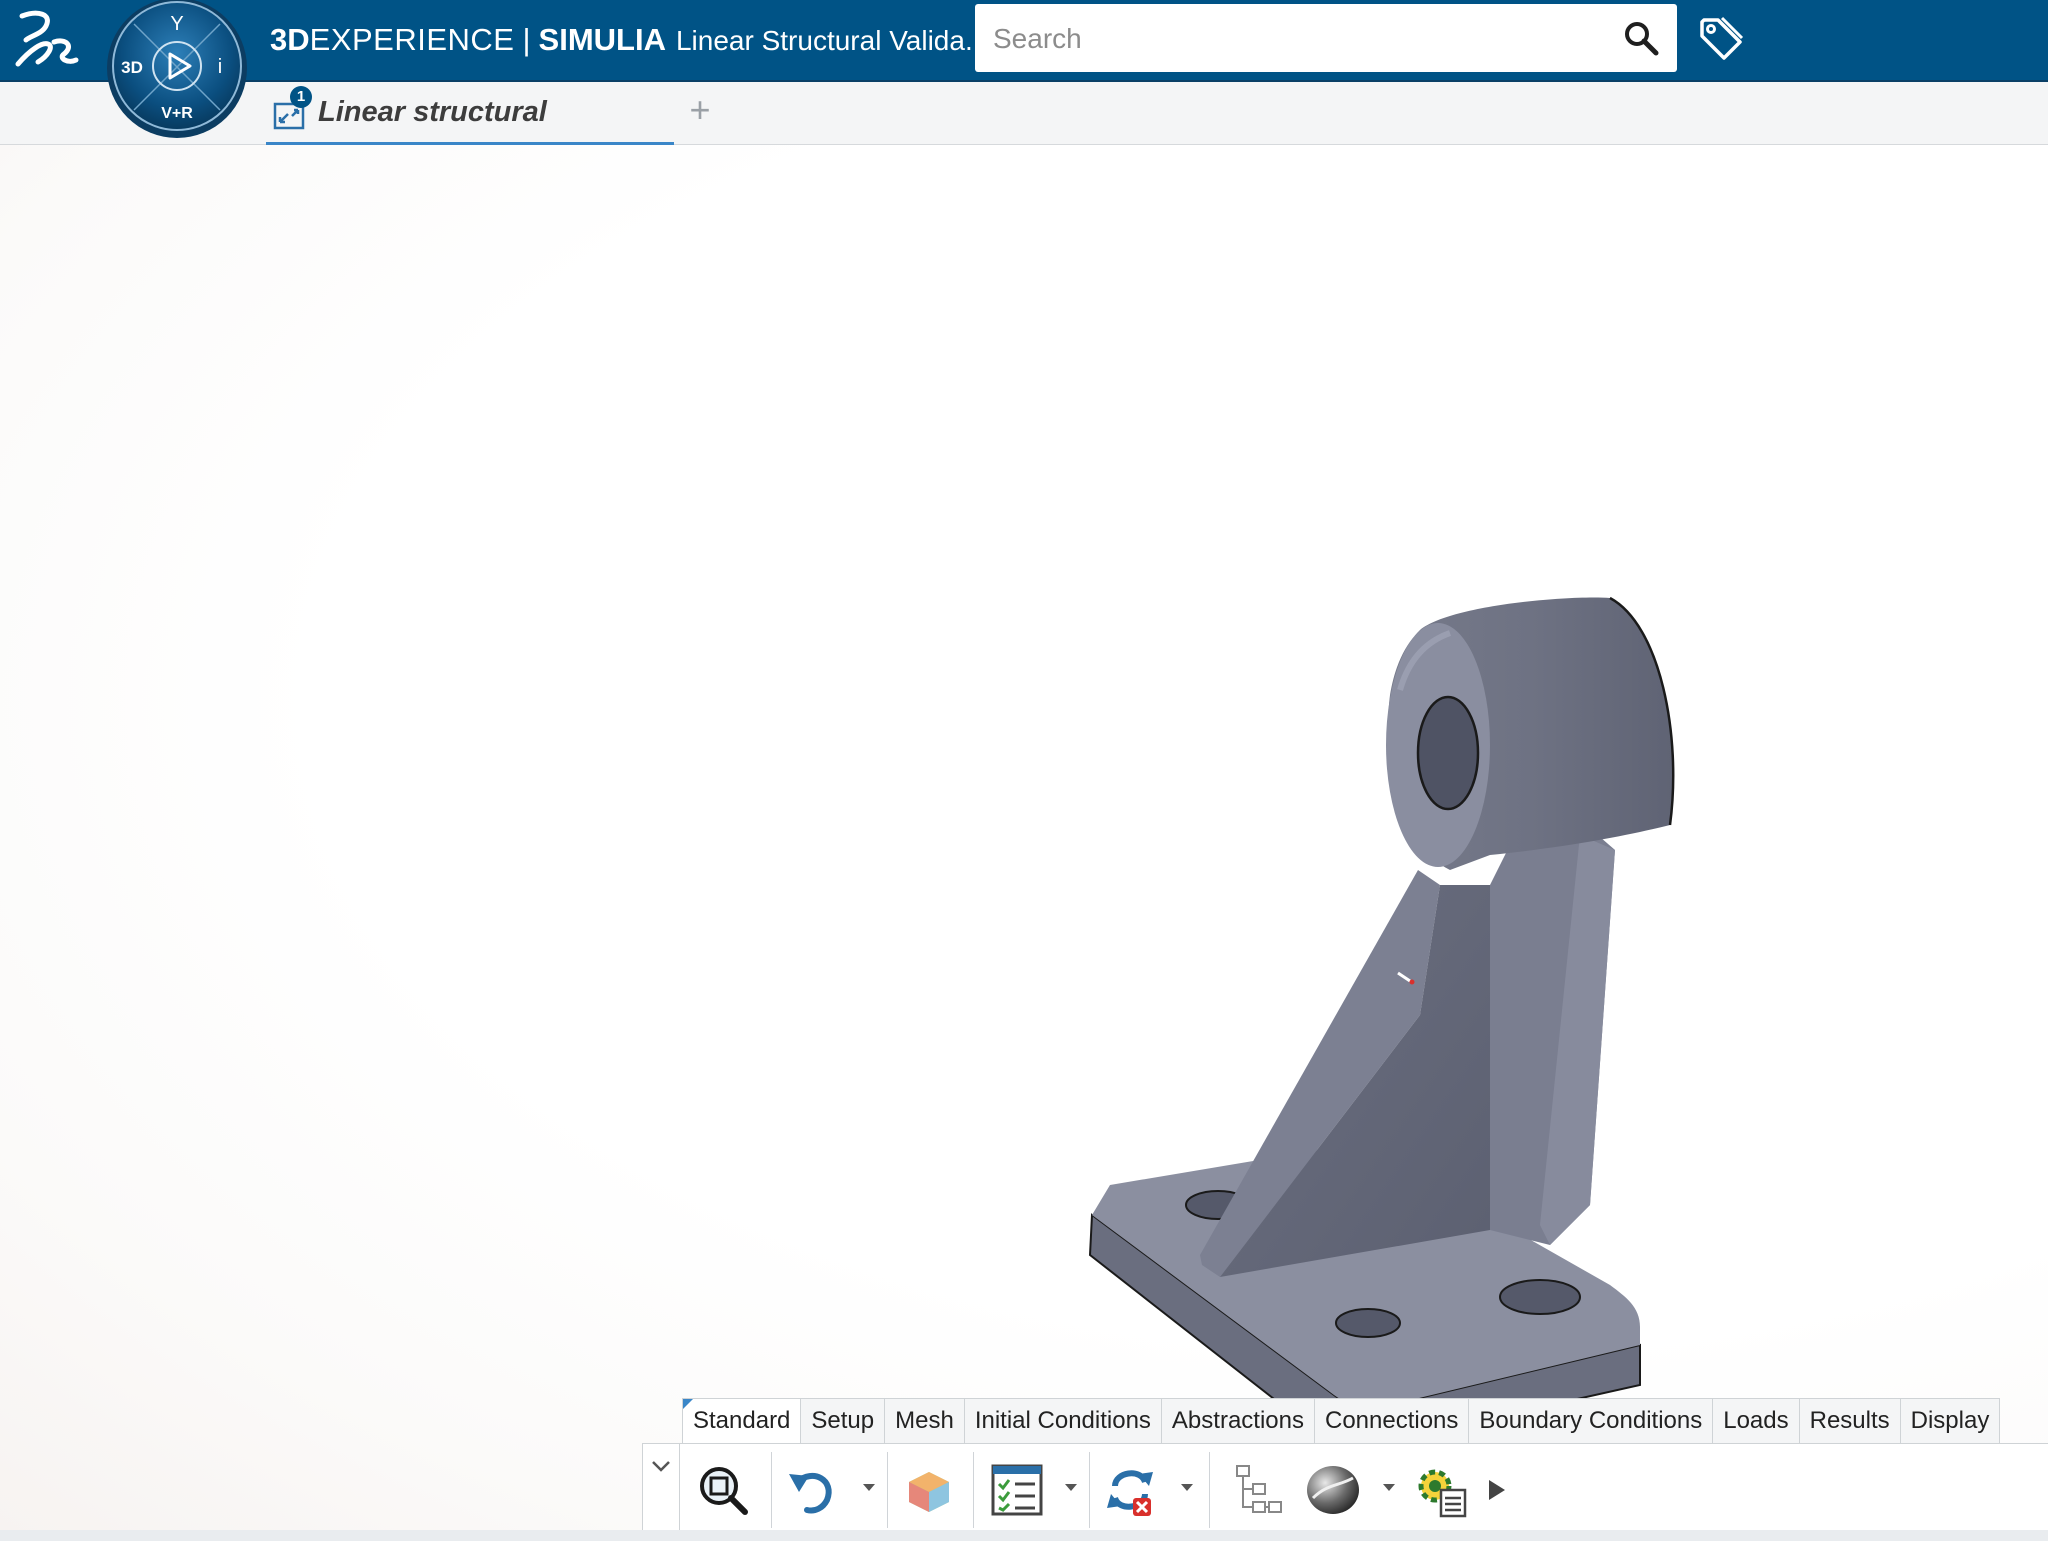 Image resolution: width=2048 pixels, height=1541 pixels. Describe the element at coordinates (1017, 1490) in the screenshot. I see `checklist-icon` at that location.